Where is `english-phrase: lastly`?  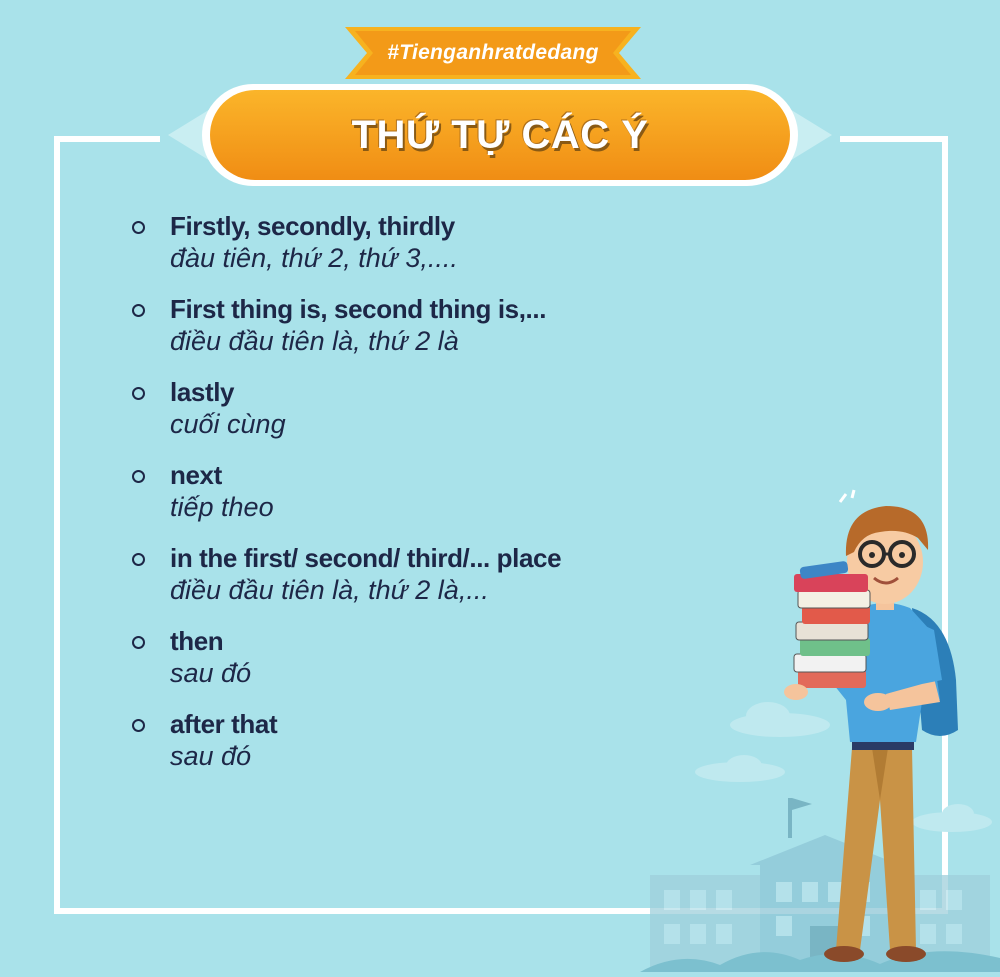
english-phrase: lastly is located at coordinates (202, 392).